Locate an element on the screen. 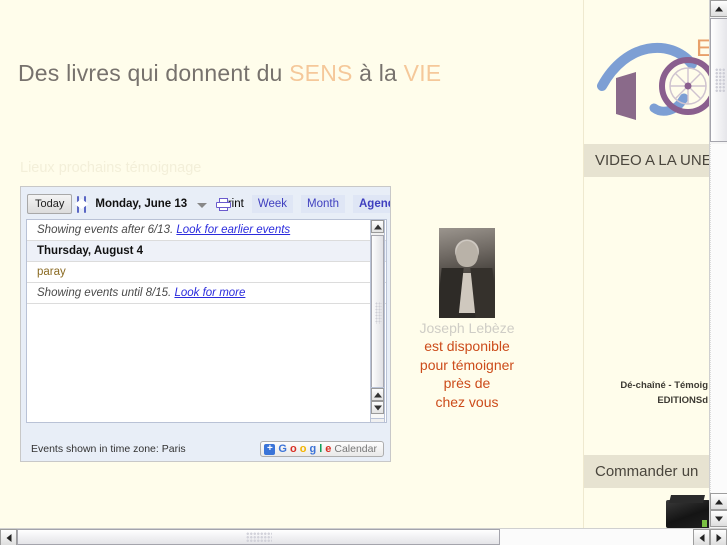 Image resolution: width=727 pixels, height=545 pixels. book-caption-line-1: Dé-chaîné - Témoig is located at coordinates (664, 385).